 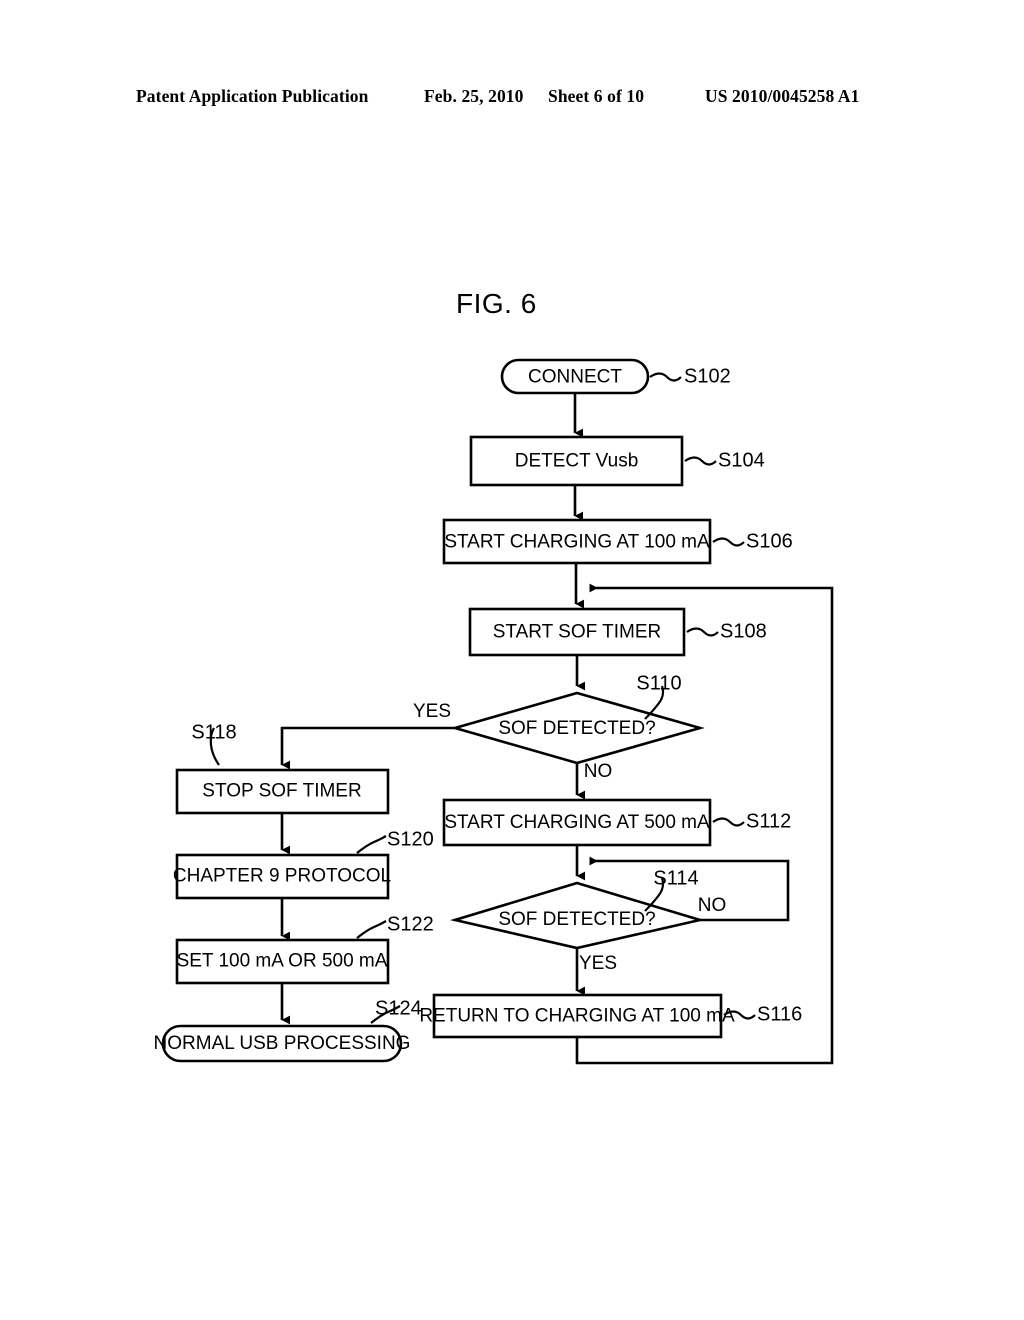 What do you see at coordinates (410, 839) in the screenshot?
I see `step-id-s120: S120` at bounding box center [410, 839].